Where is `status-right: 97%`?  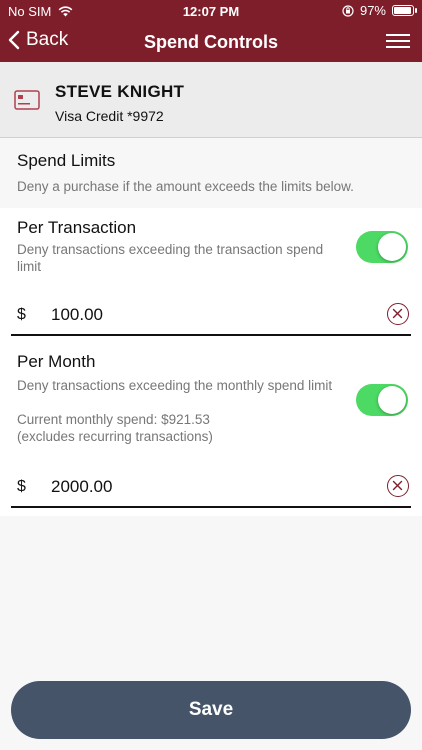
status-right: 97% is located at coordinates (379, 10).